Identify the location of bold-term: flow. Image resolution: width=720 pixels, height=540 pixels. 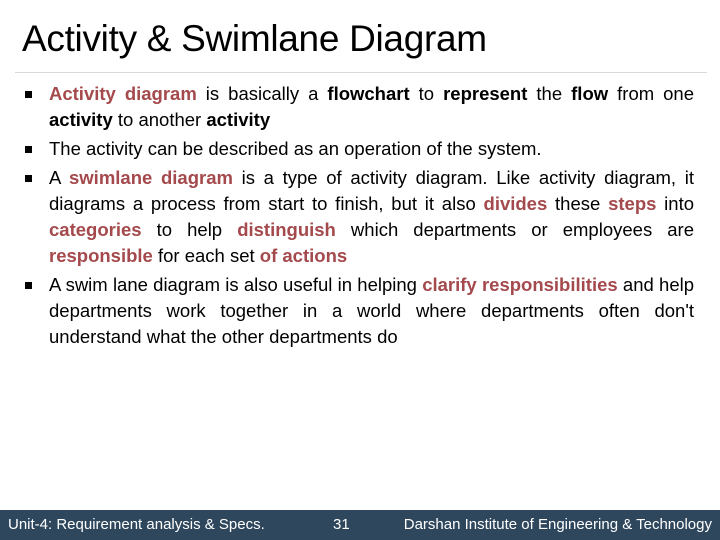
(590, 93).